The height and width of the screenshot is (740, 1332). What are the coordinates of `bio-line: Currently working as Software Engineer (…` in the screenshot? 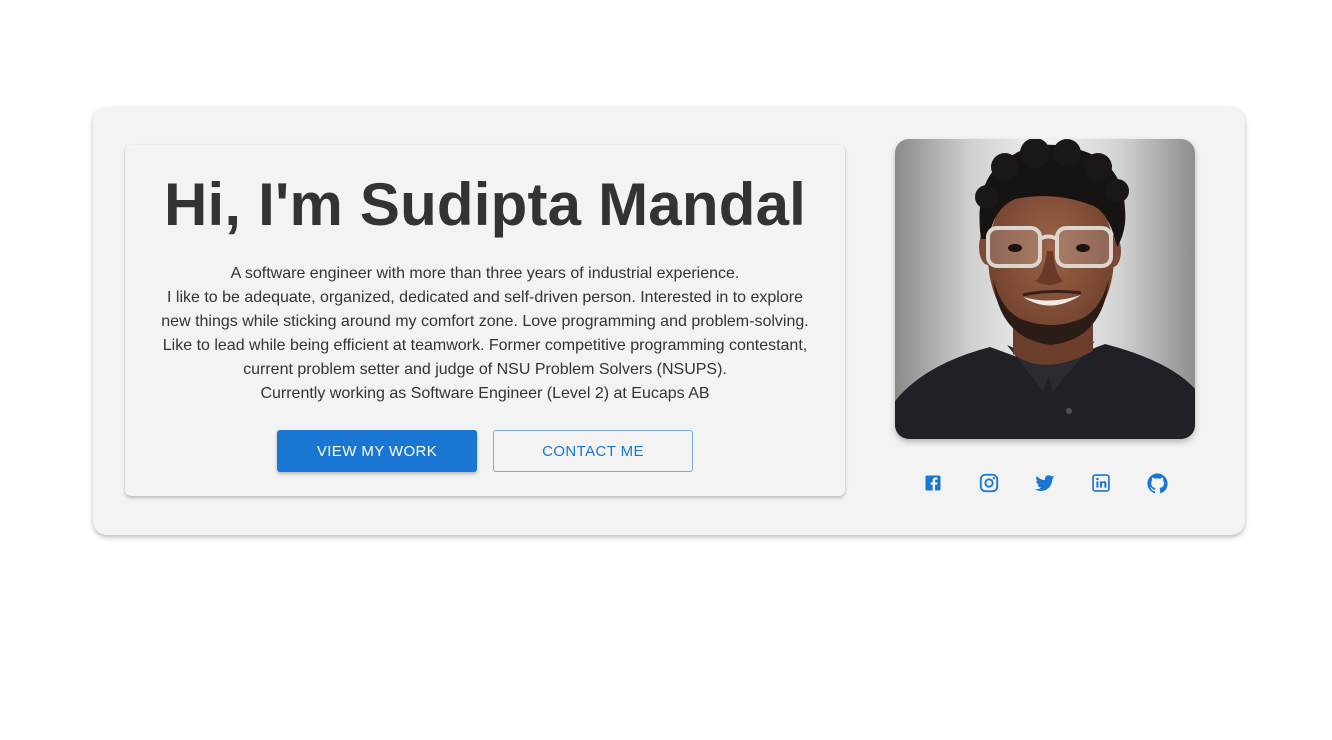 It's located at (485, 393).